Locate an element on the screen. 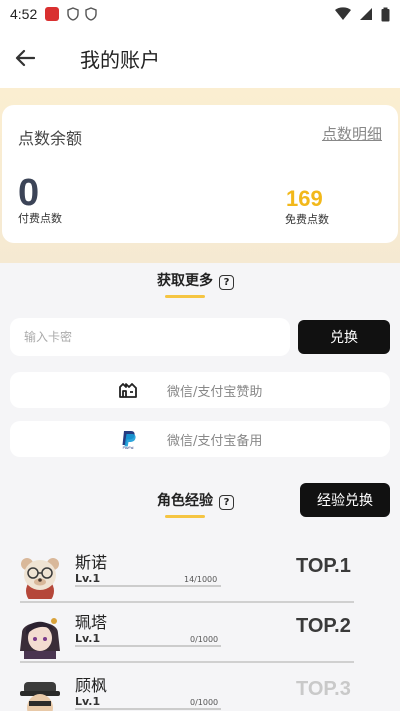 The image size is (400, 711). paid-points-value: 0 is located at coordinates (29, 193).